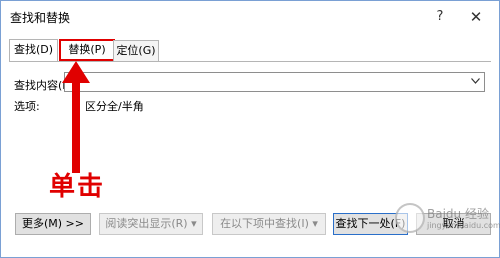  Describe the element at coordinates (27, 106) in the screenshot. I see `options-label: 选项:` at that location.